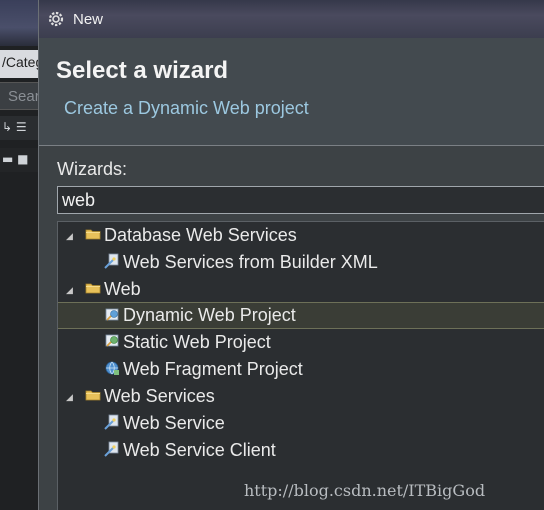 Image resolution: width=544 pixels, height=510 pixels. I want to click on gear-icon, so click(56, 19).